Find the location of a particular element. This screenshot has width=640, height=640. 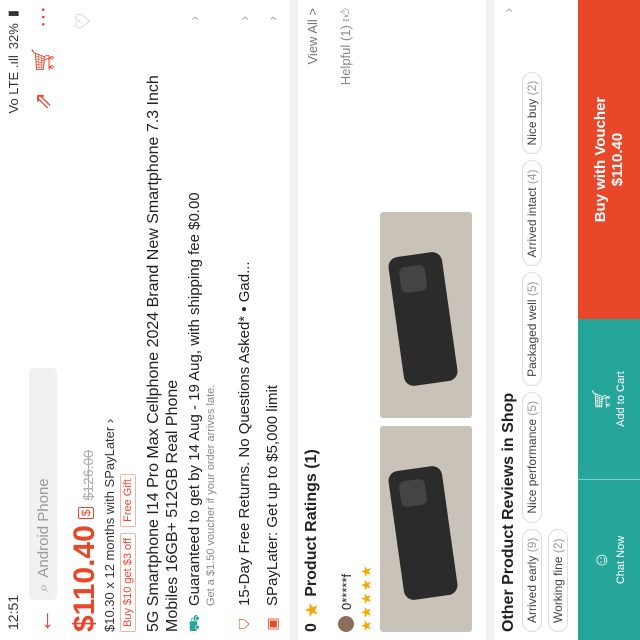

signal-icon: Vo LTE .ıll is located at coordinates (13, 84).